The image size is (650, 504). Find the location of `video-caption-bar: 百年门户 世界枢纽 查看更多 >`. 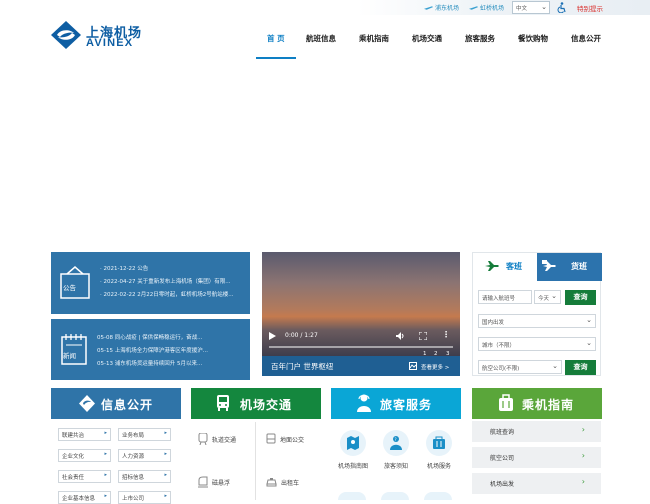

video-caption-bar: 百年门户 世界枢纽 查看更多 > is located at coordinates (361, 366).